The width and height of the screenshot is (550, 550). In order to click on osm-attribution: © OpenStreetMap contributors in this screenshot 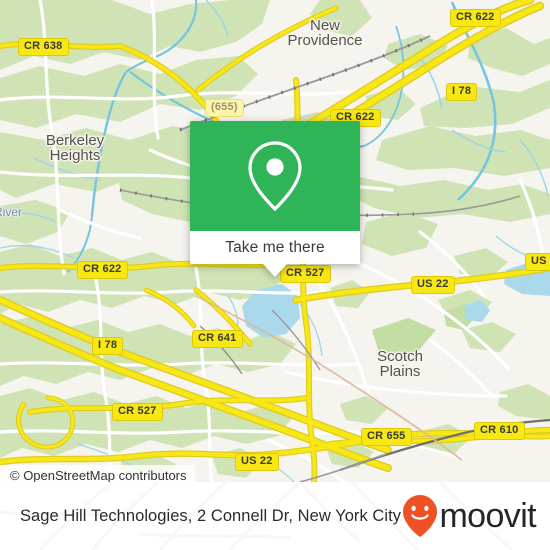, I will do `click(97, 473)`.